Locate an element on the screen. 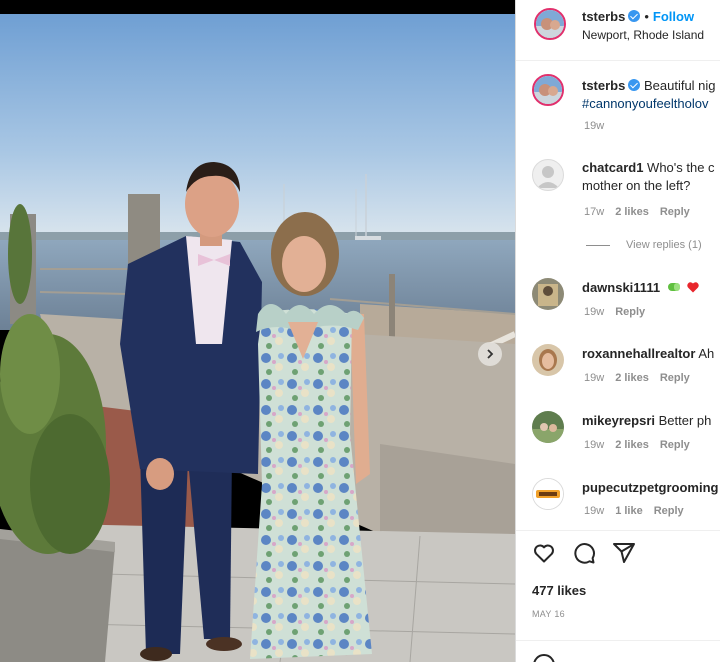  caption-avatar is located at coordinates (548, 90).